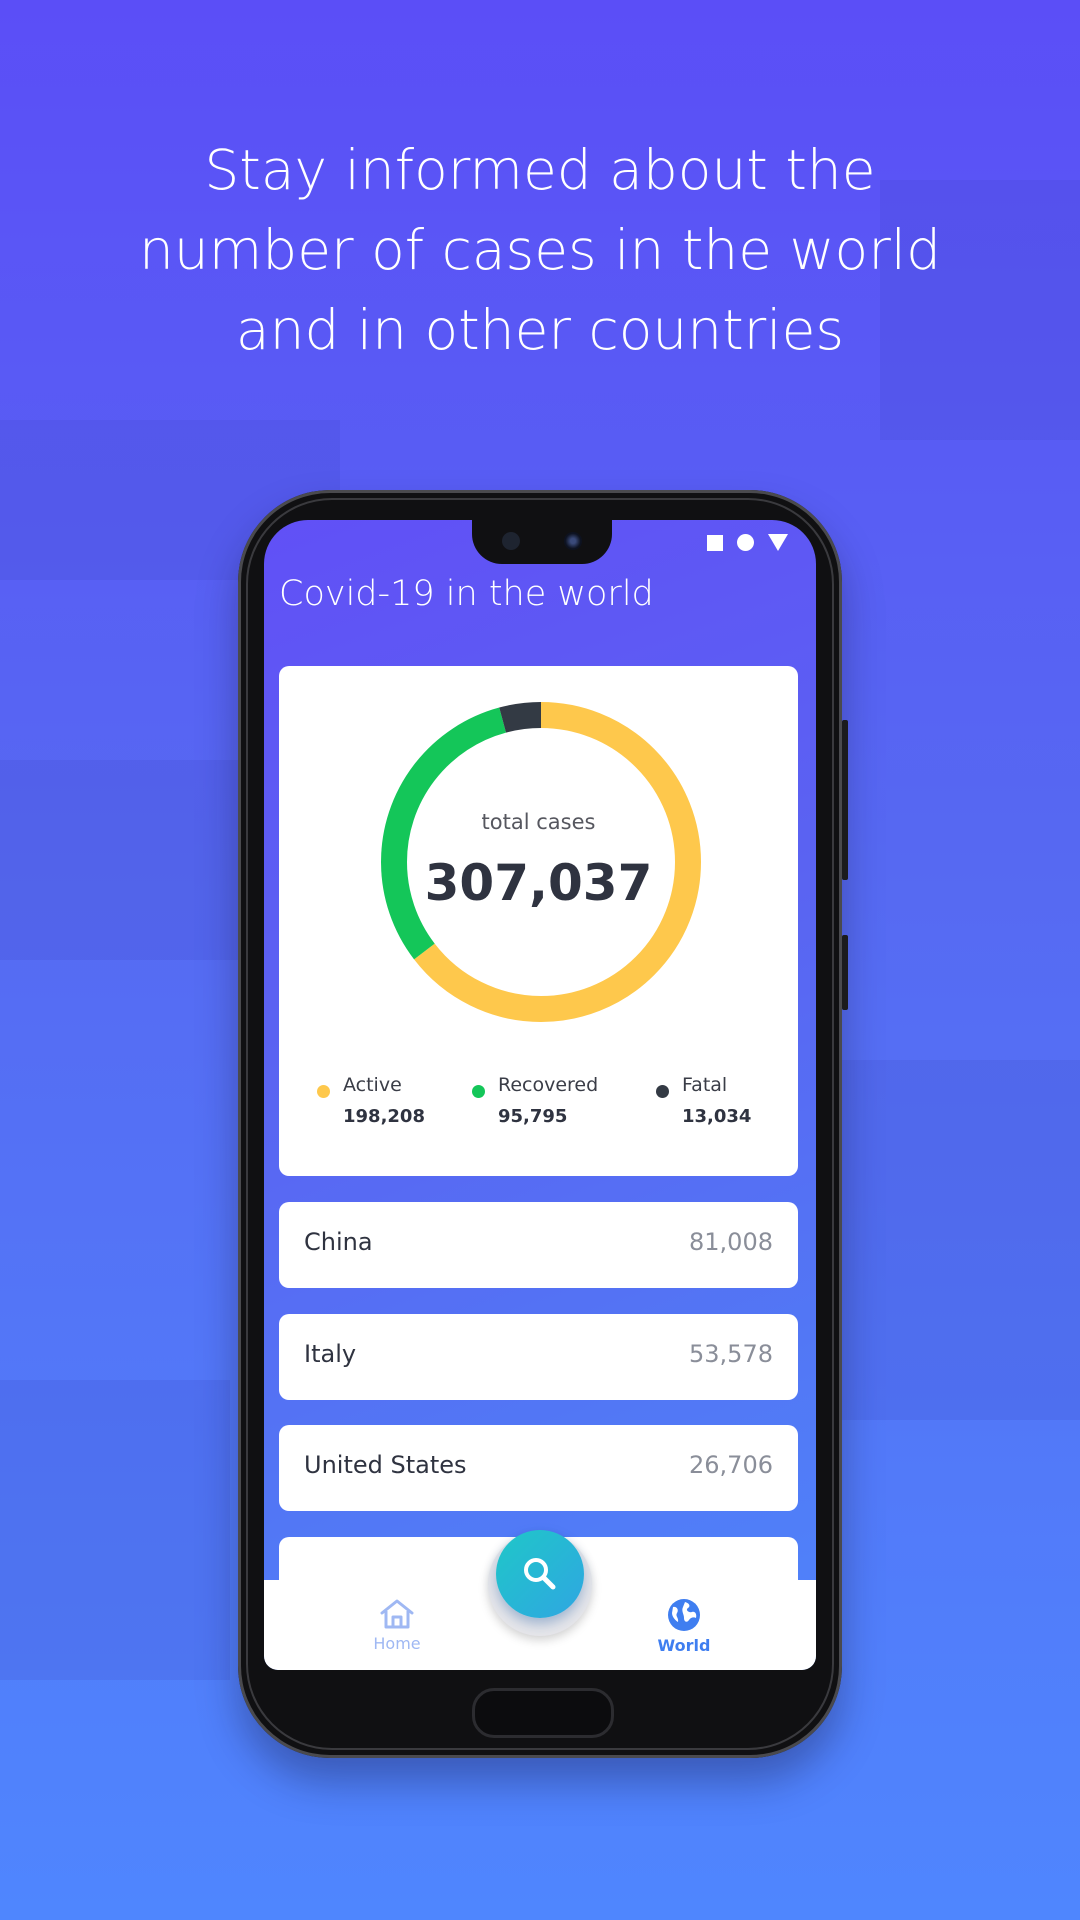 The width and height of the screenshot is (1080, 1920). Describe the element at coordinates (385, 1465) in the screenshot. I see `country-name: United States` at that location.